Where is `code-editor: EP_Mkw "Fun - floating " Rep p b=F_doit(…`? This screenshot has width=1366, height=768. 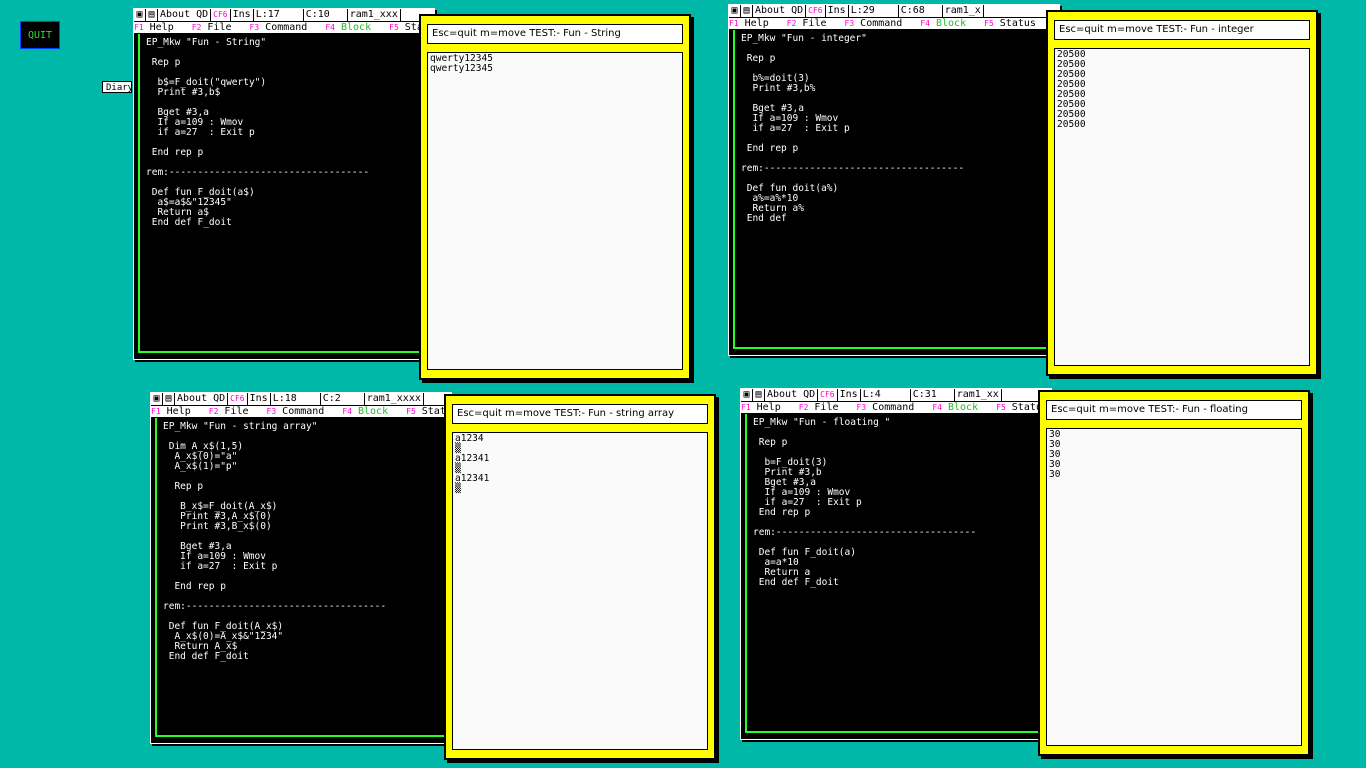 code-editor: EP_Mkw "Fun - floating " Rep p b=F_doit(… is located at coordinates (896, 573).